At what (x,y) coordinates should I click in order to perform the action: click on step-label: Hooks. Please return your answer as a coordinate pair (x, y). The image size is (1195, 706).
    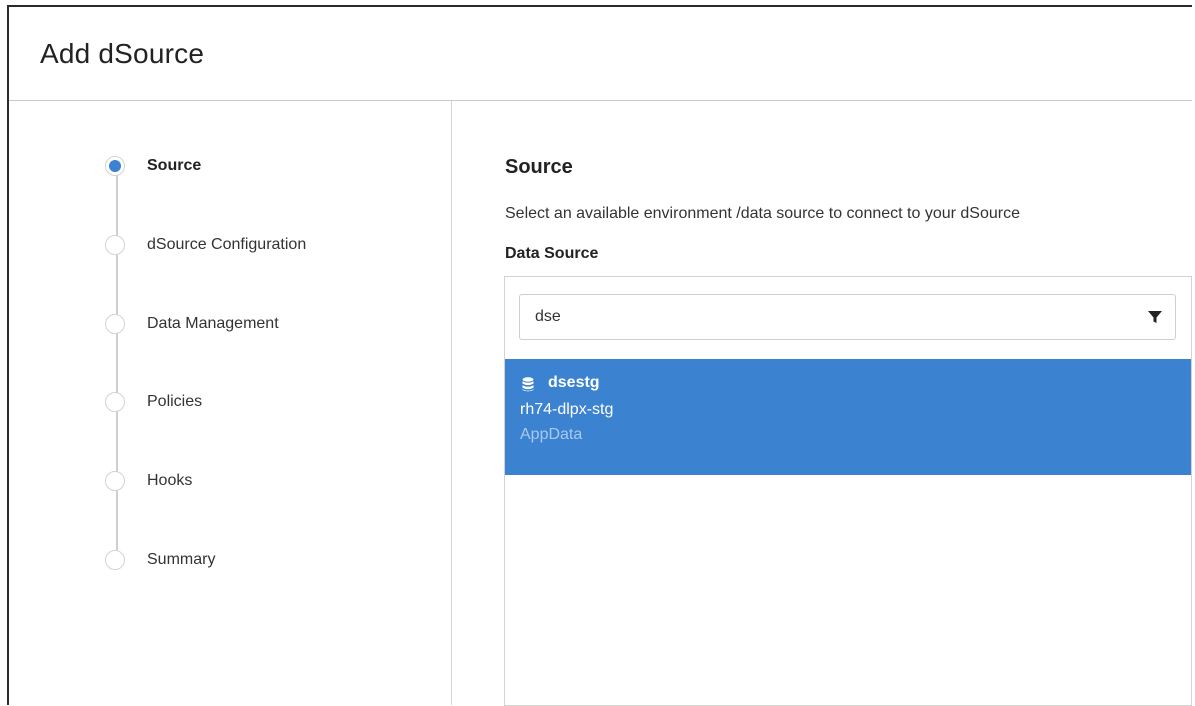
    Looking at the image, I should click on (170, 480).